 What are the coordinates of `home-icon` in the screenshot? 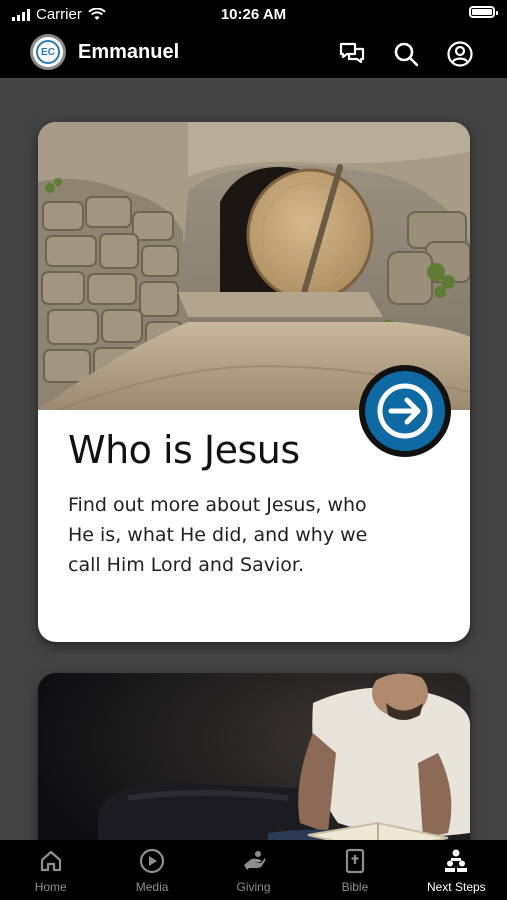 It's located at (50, 861).